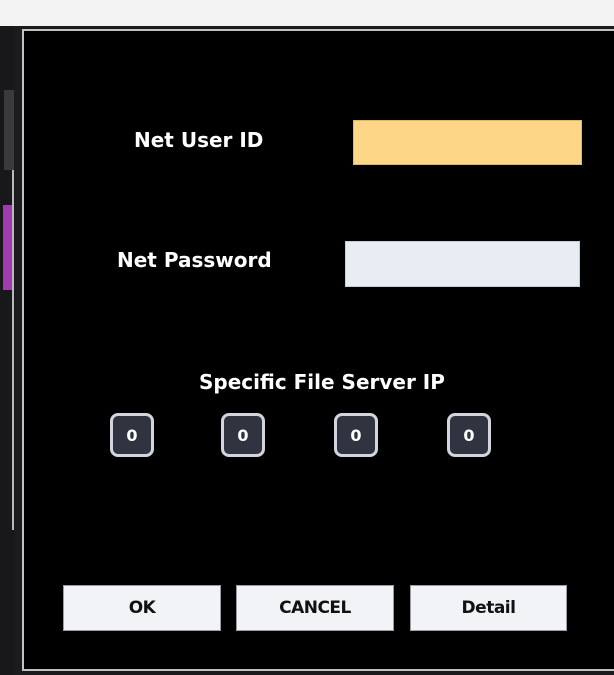 The width and height of the screenshot is (614, 675). I want to click on background-accent-gray, so click(9, 130).